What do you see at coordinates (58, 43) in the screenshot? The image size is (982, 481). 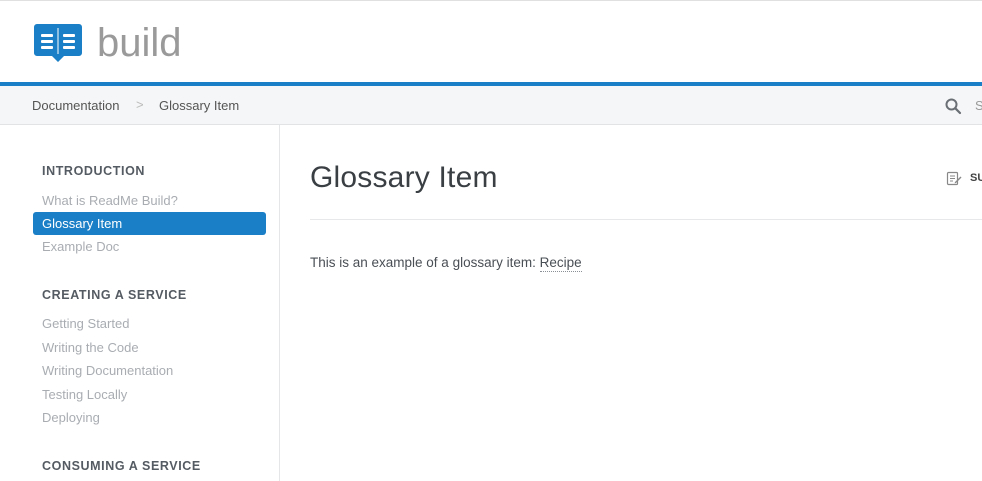 I see `book-icon` at bounding box center [58, 43].